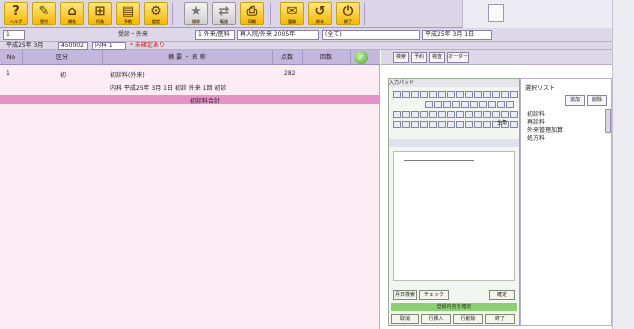 The image size is (634, 329). I want to click on category-select: (全て), so click(371, 35).